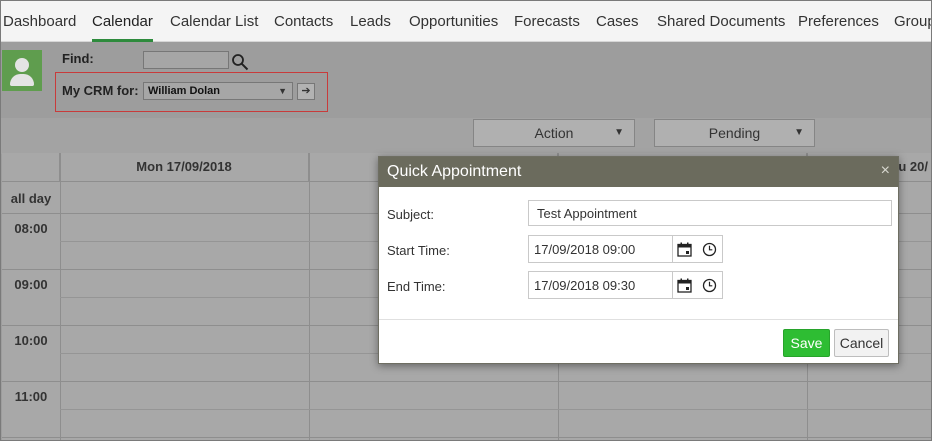 This screenshot has height=441, width=932. I want to click on subject-label: Subject:, so click(410, 214).